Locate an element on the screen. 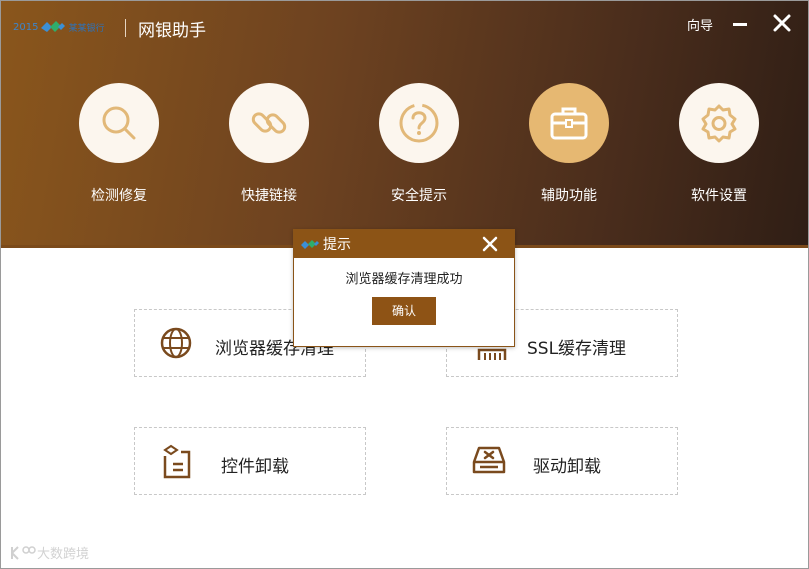 The width and height of the screenshot is (809, 569). logo-small-text: 2015 is located at coordinates (26, 27).